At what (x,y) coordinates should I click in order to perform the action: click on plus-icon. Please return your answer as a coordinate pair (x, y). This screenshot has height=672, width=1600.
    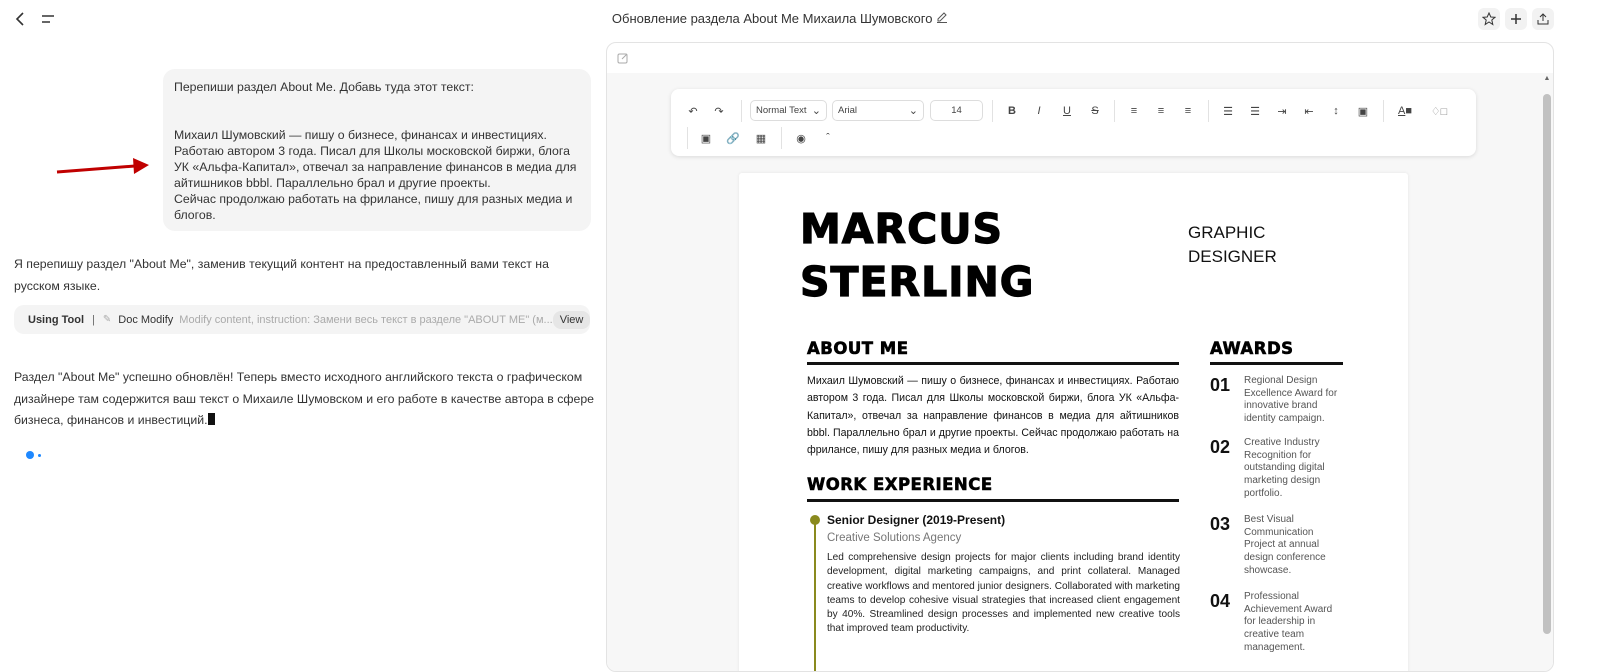
    Looking at the image, I should click on (1516, 19).